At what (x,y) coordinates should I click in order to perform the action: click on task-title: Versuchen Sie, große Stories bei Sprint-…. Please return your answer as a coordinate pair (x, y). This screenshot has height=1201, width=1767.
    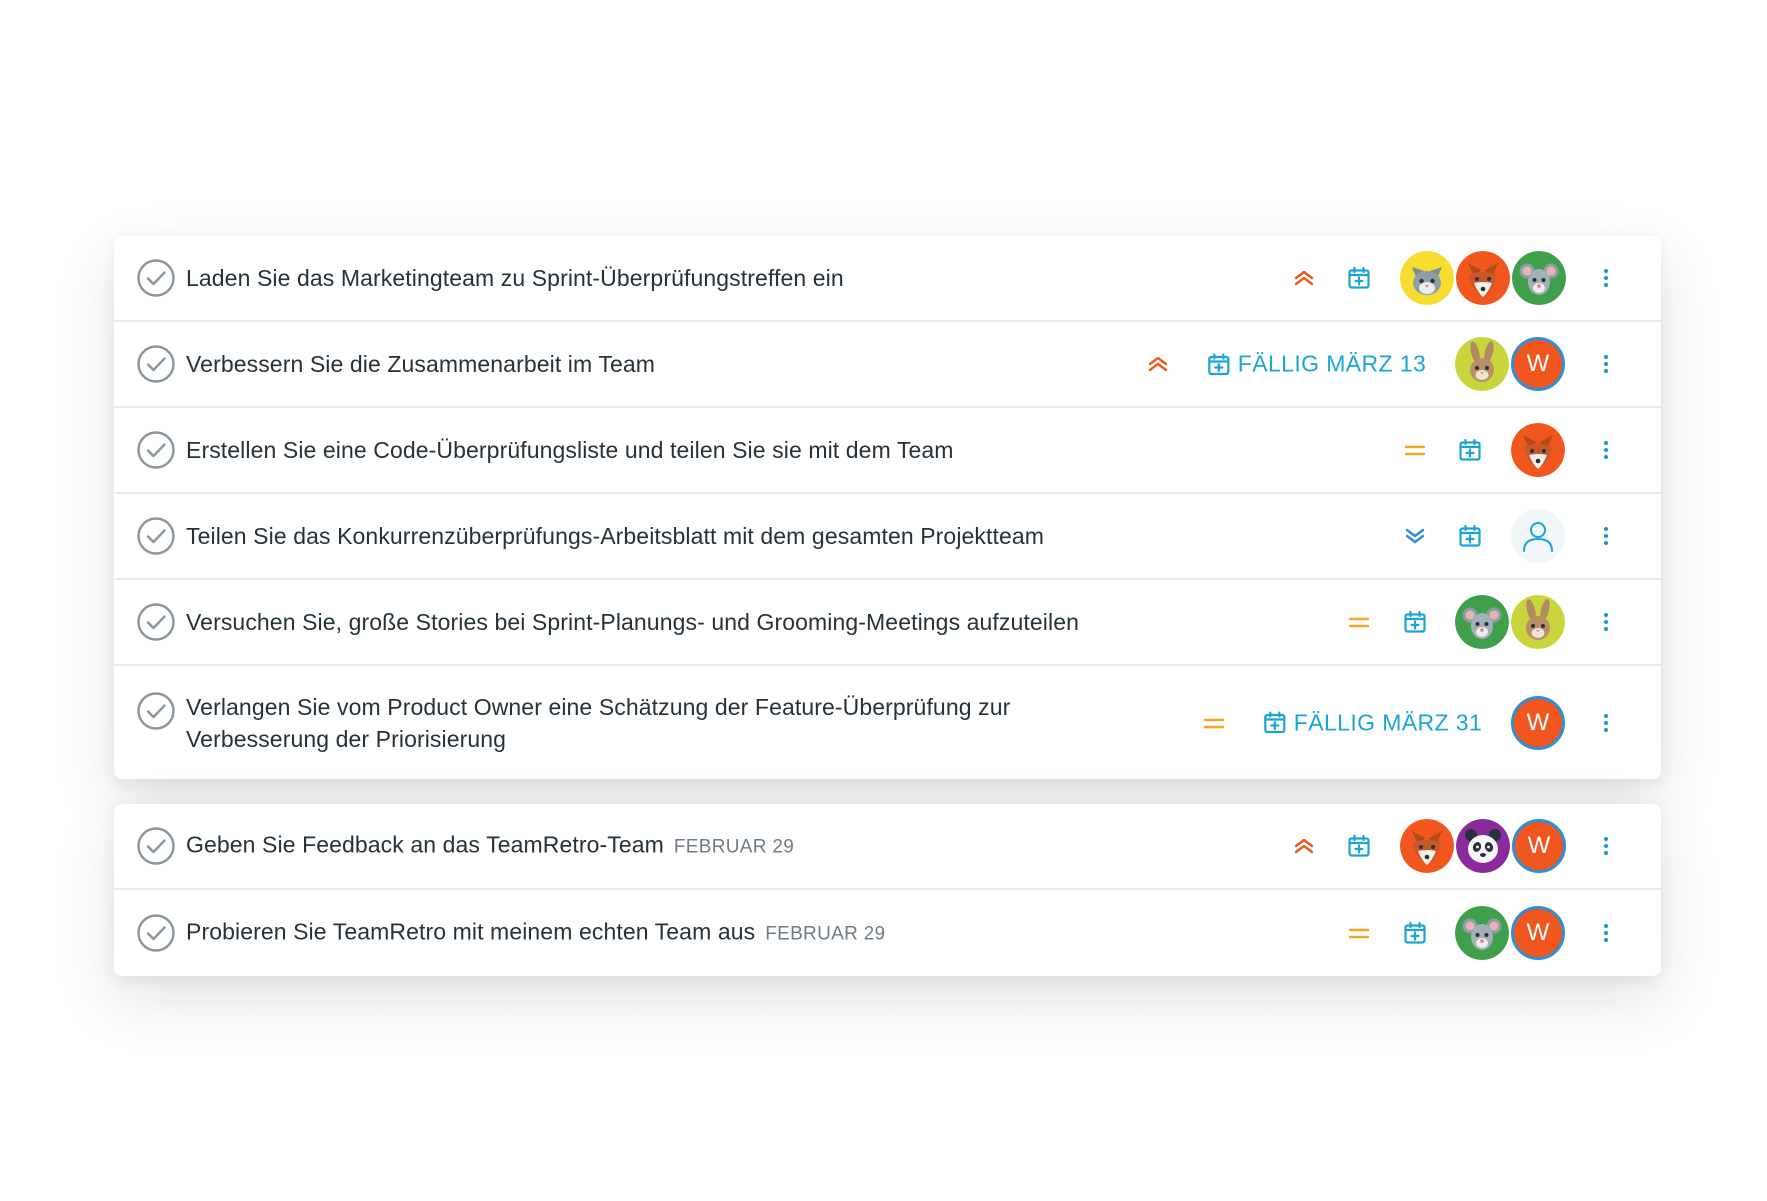
    Looking at the image, I should click on (632, 622).